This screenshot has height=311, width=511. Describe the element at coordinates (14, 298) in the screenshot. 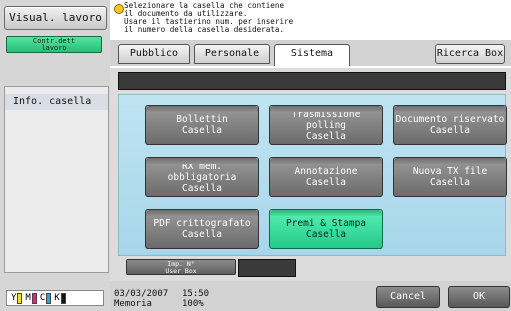

I see `toner-y-label: Y` at that location.